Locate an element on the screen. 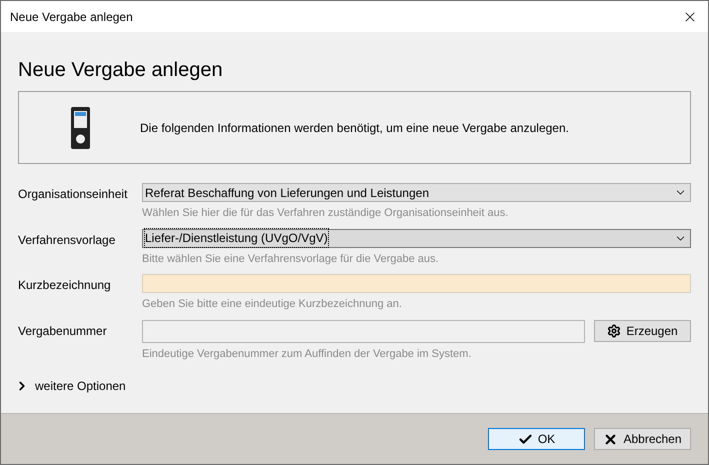  ok-button: OK is located at coordinates (536, 439).